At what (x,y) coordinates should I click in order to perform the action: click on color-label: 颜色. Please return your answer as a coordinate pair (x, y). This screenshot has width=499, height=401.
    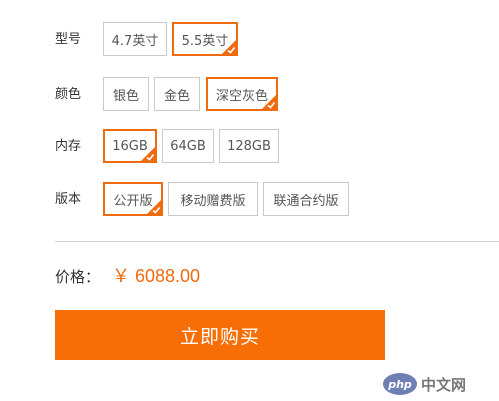
    Looking at the image, I should click on (68, 94).